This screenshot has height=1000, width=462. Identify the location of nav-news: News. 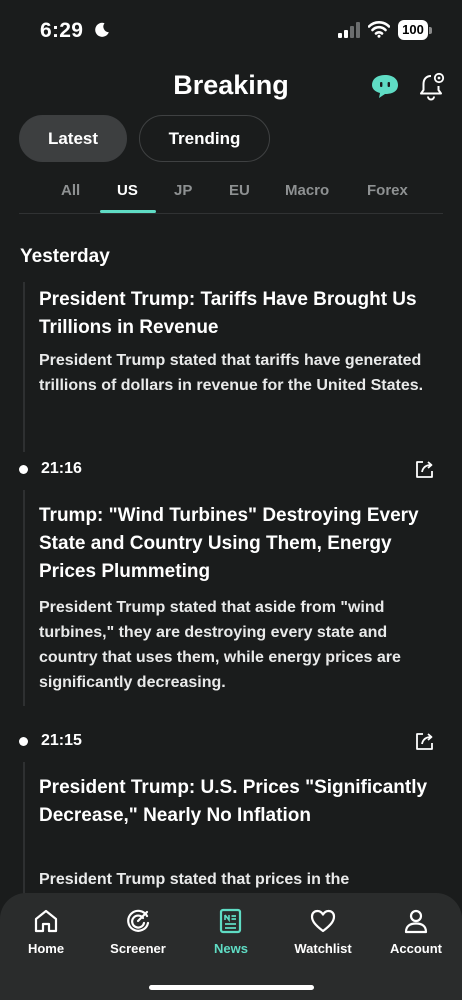
(231, 931).